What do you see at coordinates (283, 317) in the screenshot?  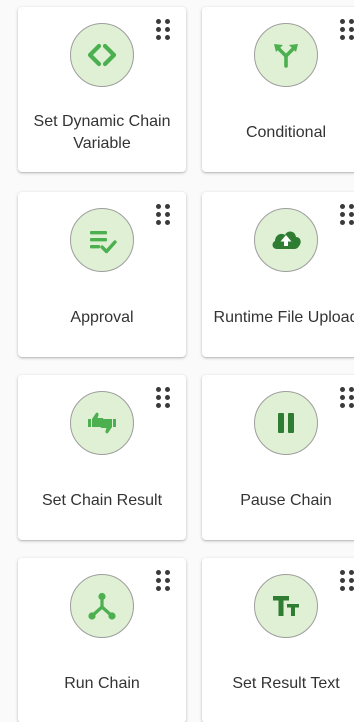 I see `card-label: Runtime File Upload` at bounding box center [283, 317].